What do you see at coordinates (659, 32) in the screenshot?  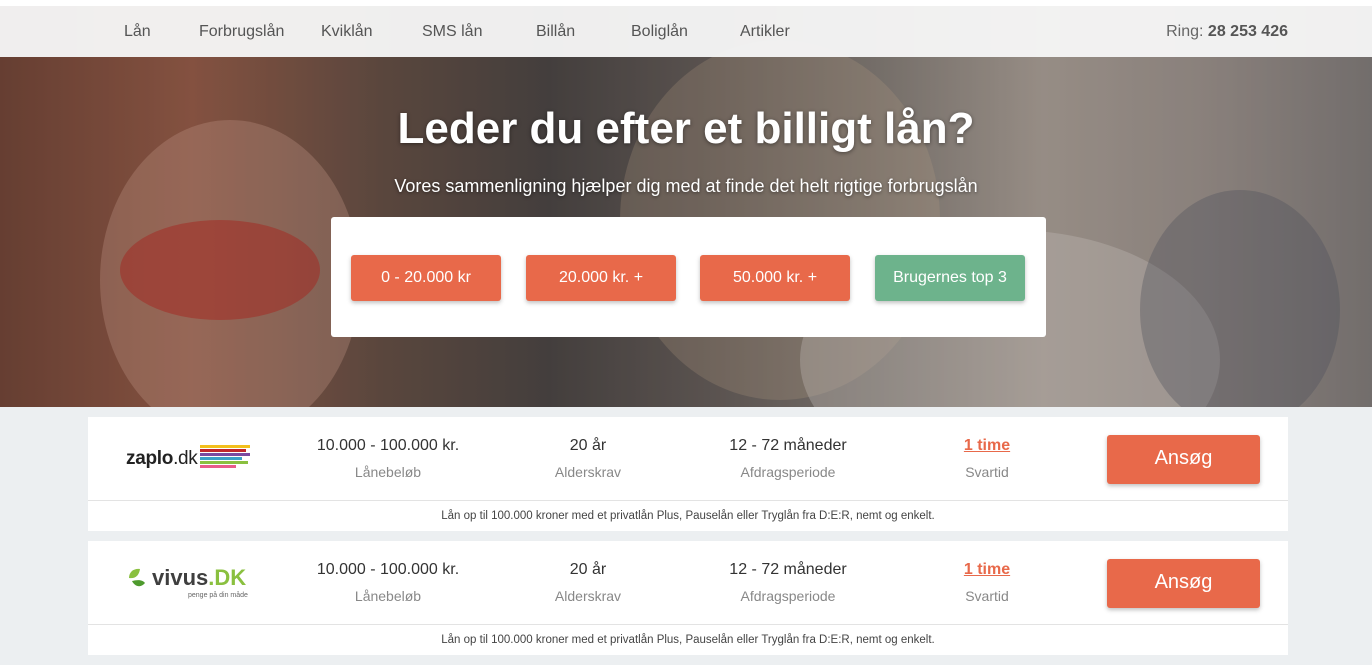 I see `nav-item-boliglaan: Boliglån` at bounding box center [659, 32].